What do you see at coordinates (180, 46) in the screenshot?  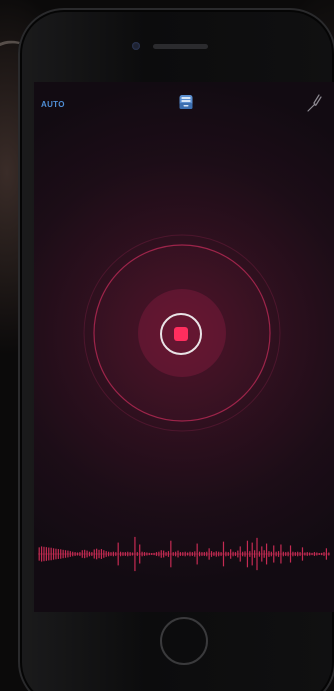 I see `earpiece-speaker` at bounding box center [180, 46].